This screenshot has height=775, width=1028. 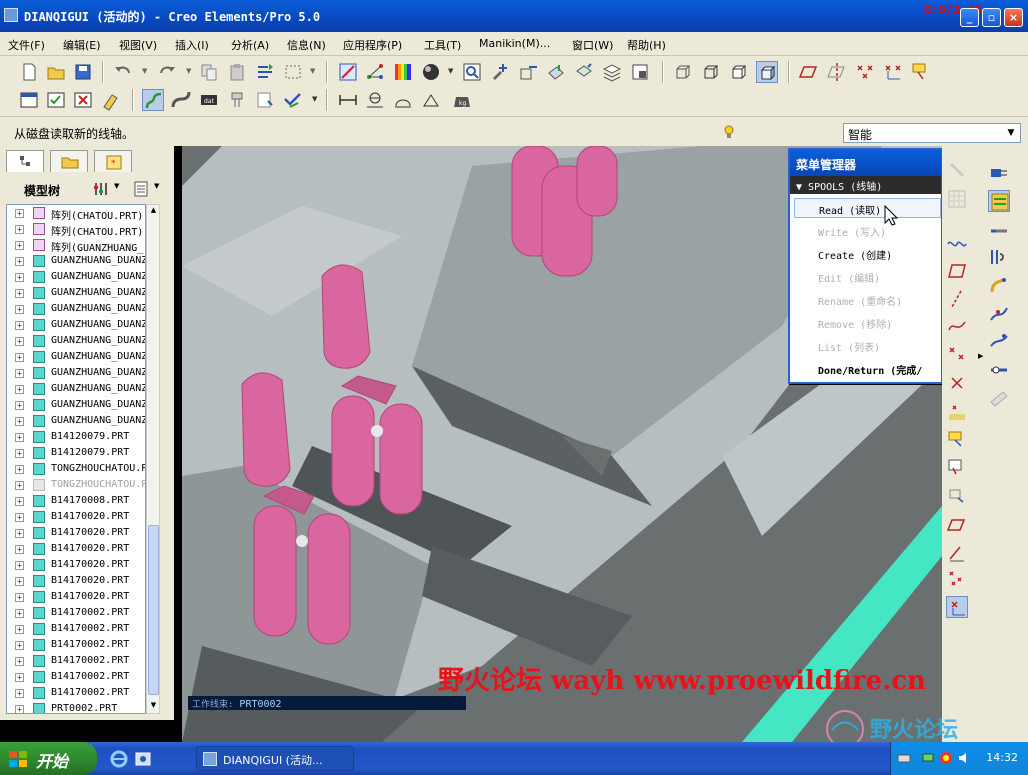 What do you see at coordinates (403, 72) in the screenshot?
I see `color-appearance-icon` at bounding box center [403, 72].